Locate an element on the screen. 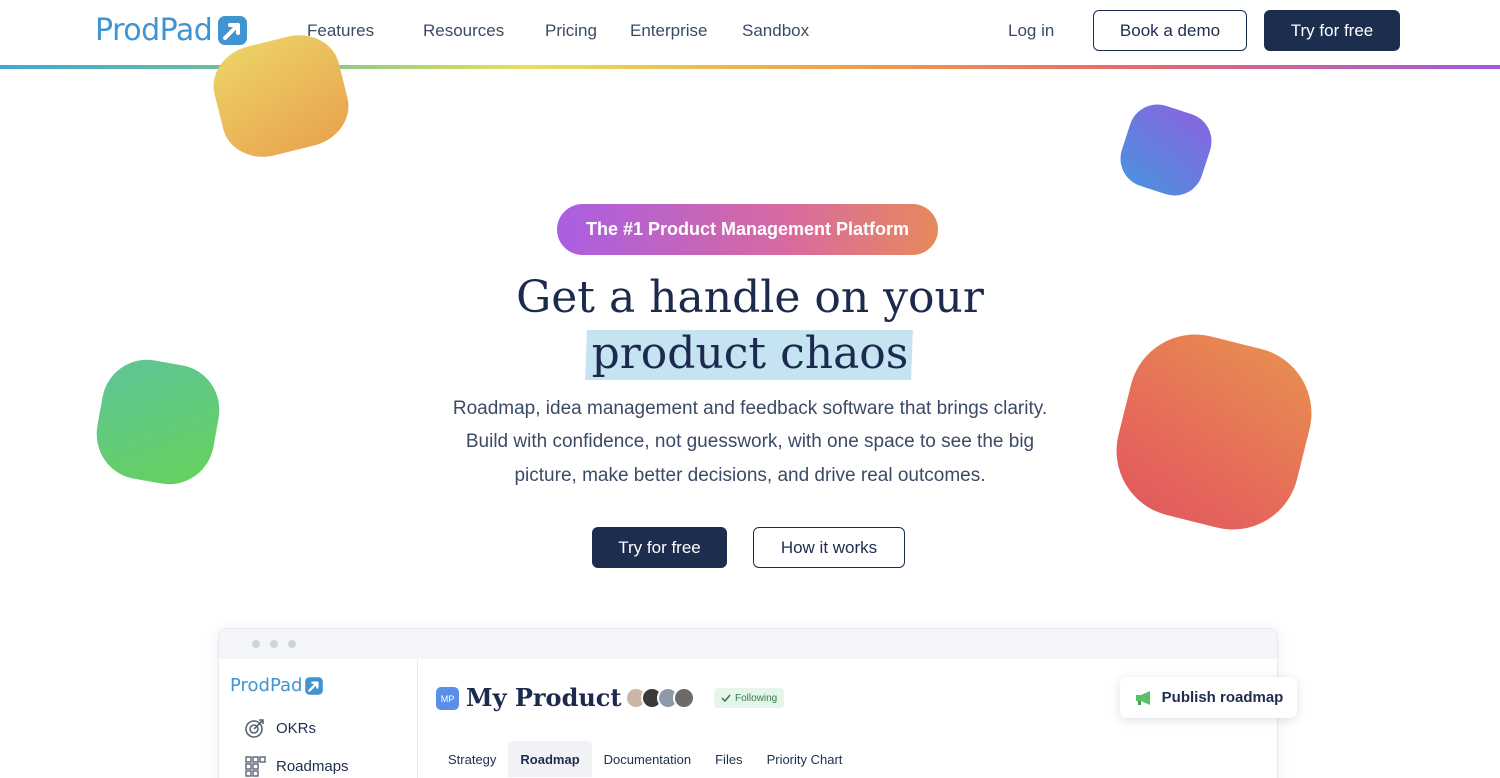 This screenshot has width=1500, height=778. try-free-header-button: Try for free is located at coordinates (1332, 30).